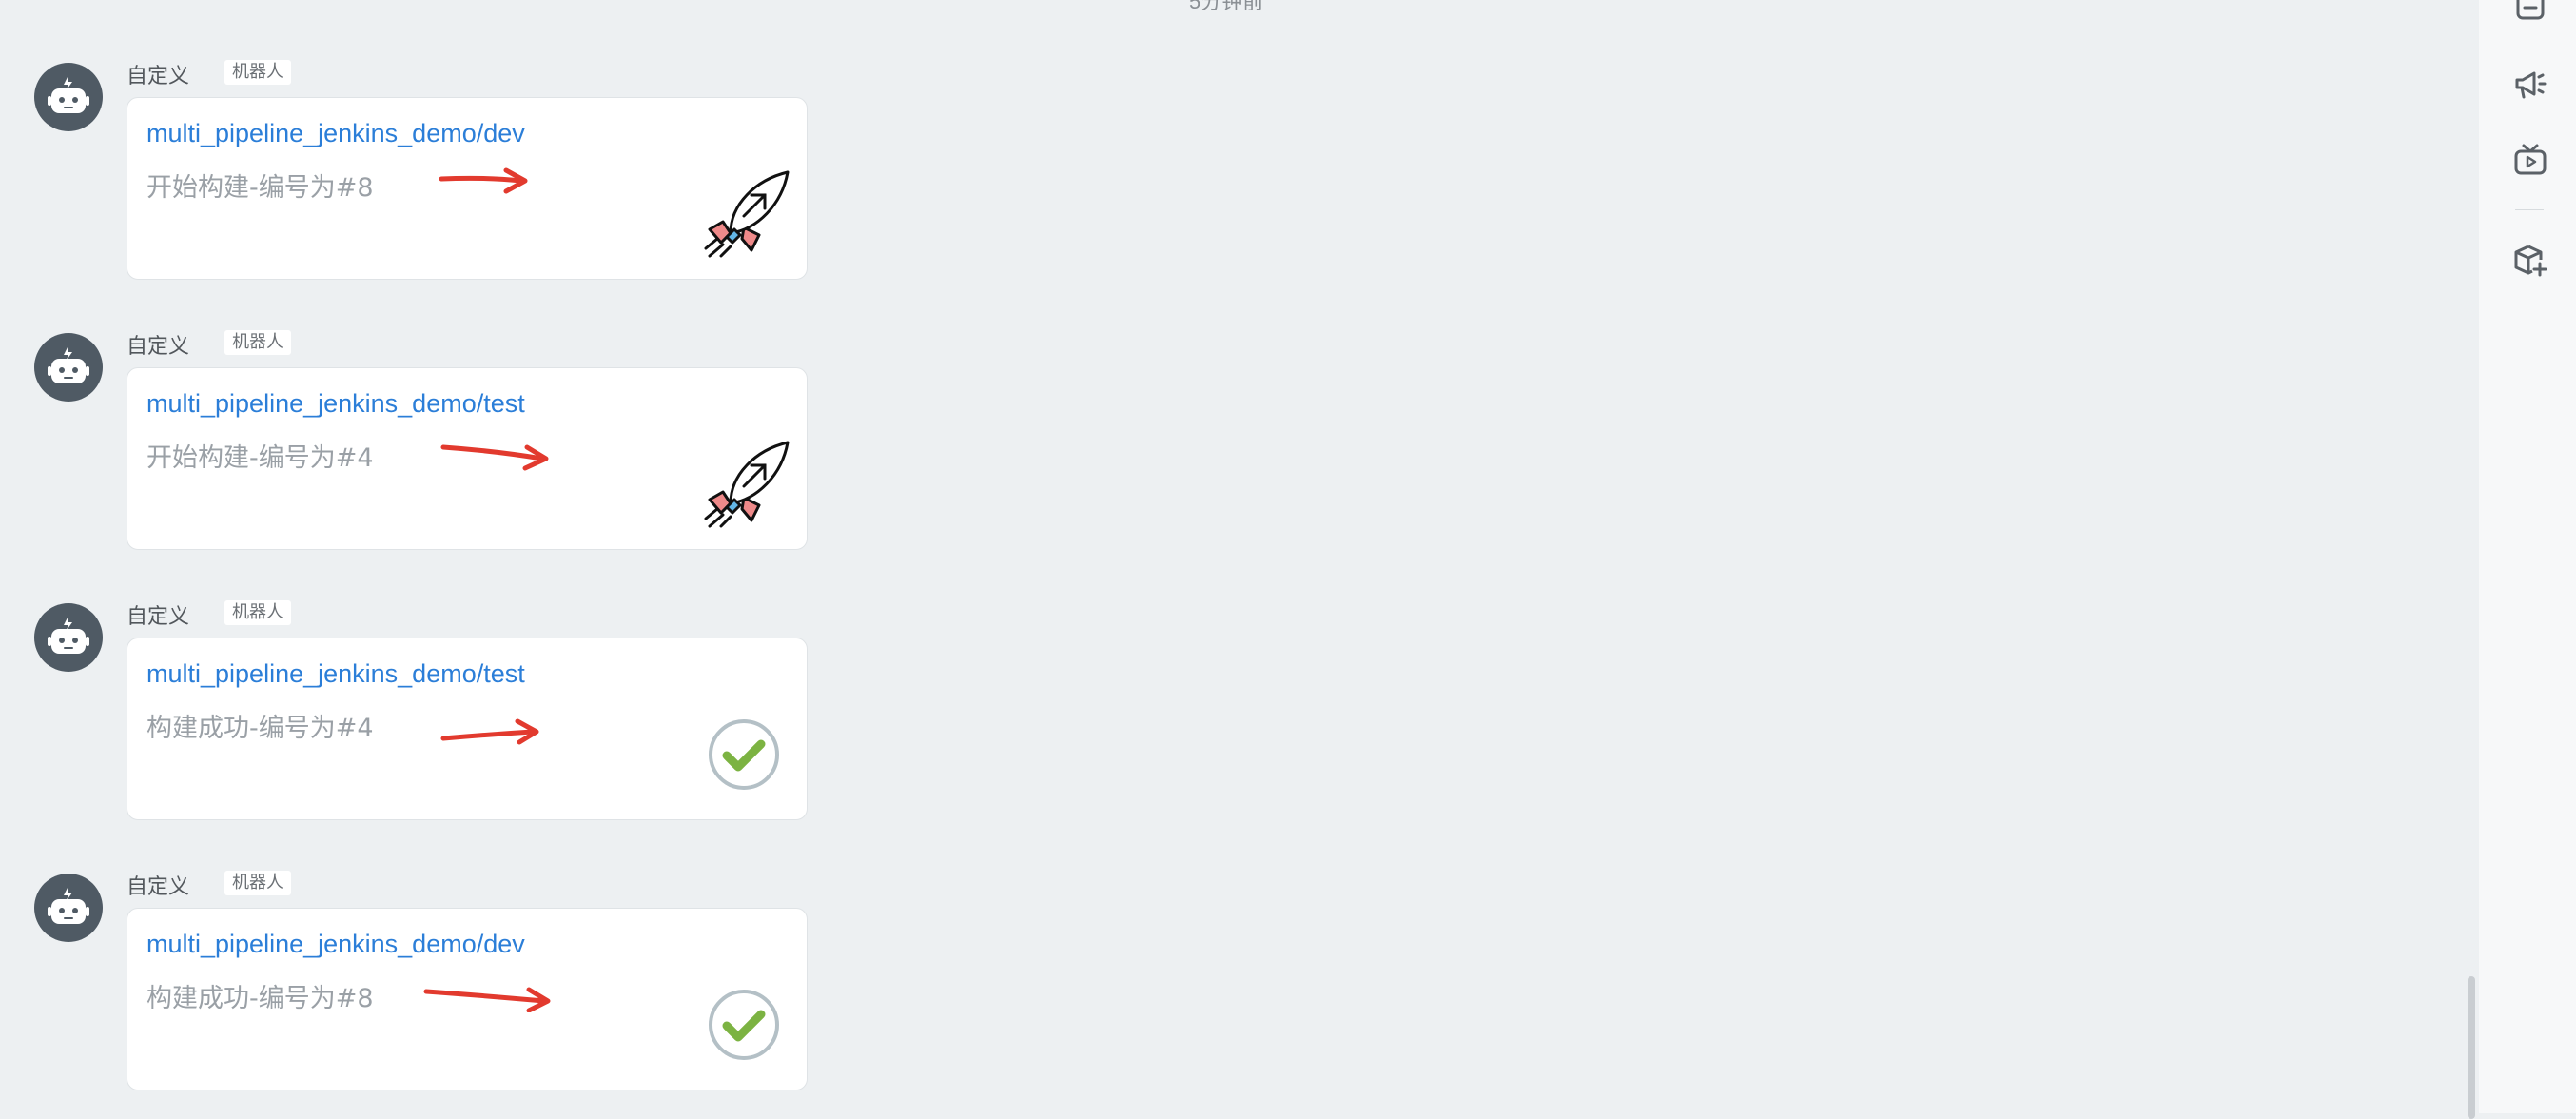 Image resolution: width=2576 pixels, height=1119 pixels. Describe the element at coordinates (260, 188) in the screenshot. I see `build-status-text: 开始构建-编号为#8` at that location.